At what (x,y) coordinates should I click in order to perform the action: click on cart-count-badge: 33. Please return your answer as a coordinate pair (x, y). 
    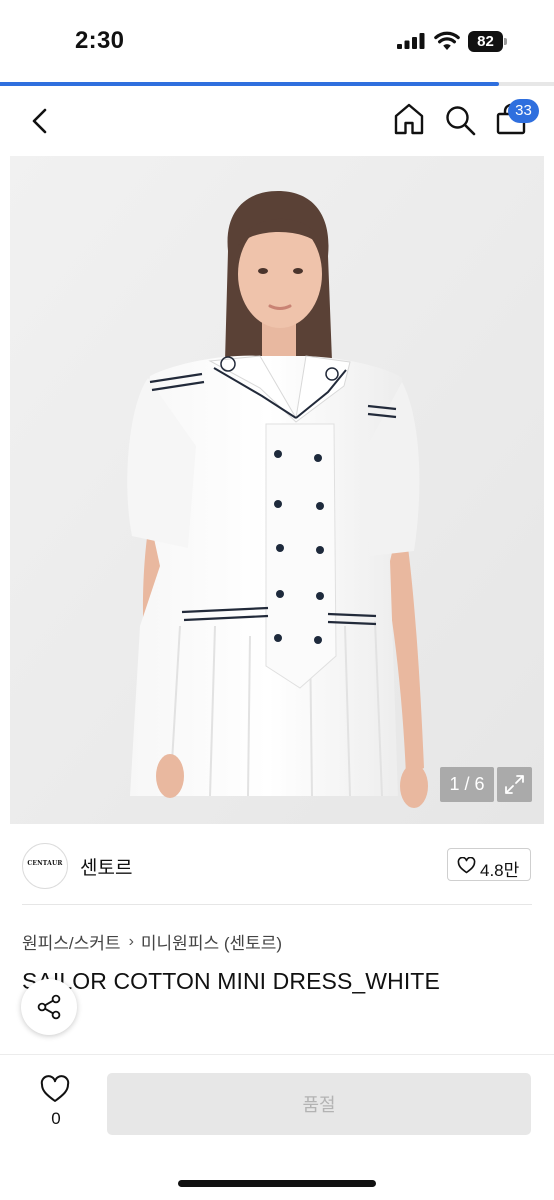
    Looking at the image, I should click on (523, 111).